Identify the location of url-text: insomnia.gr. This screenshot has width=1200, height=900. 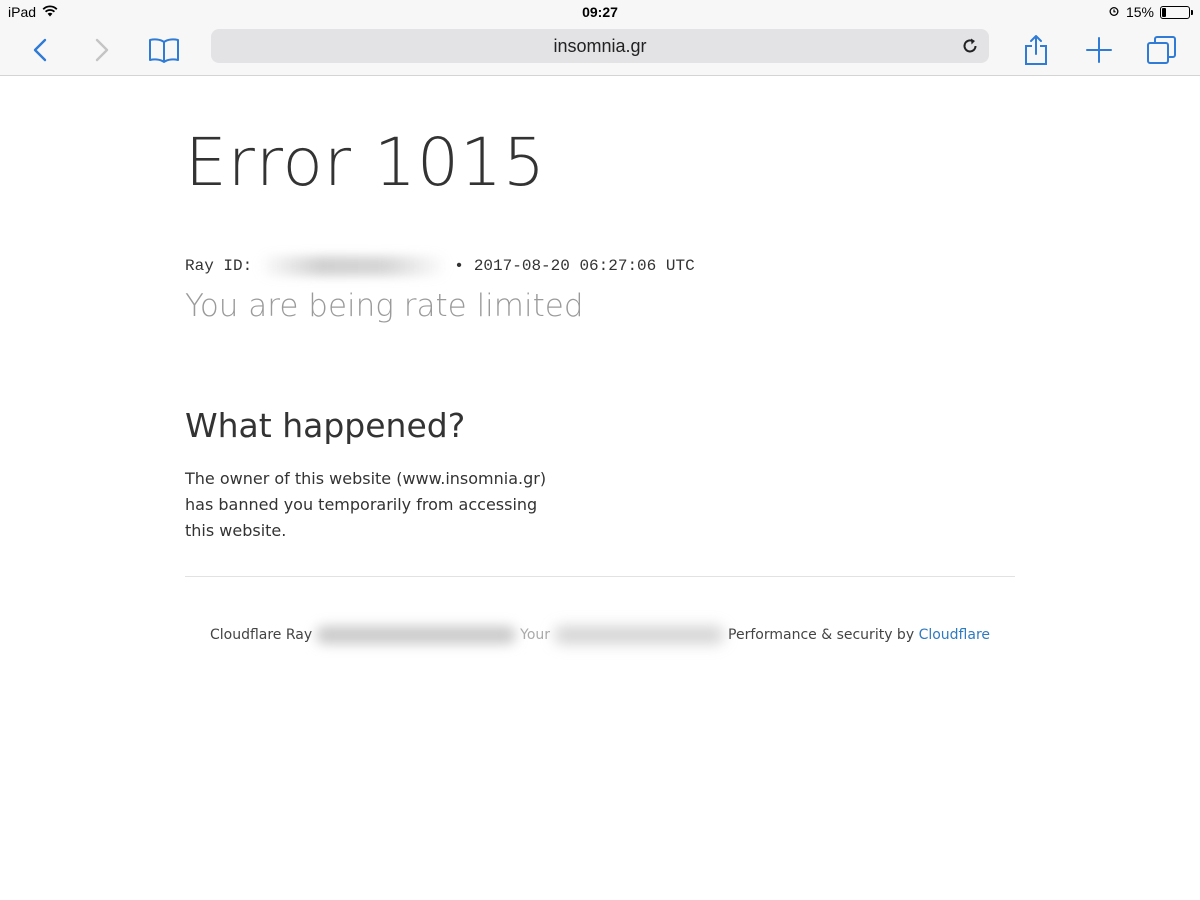
(600, 46).